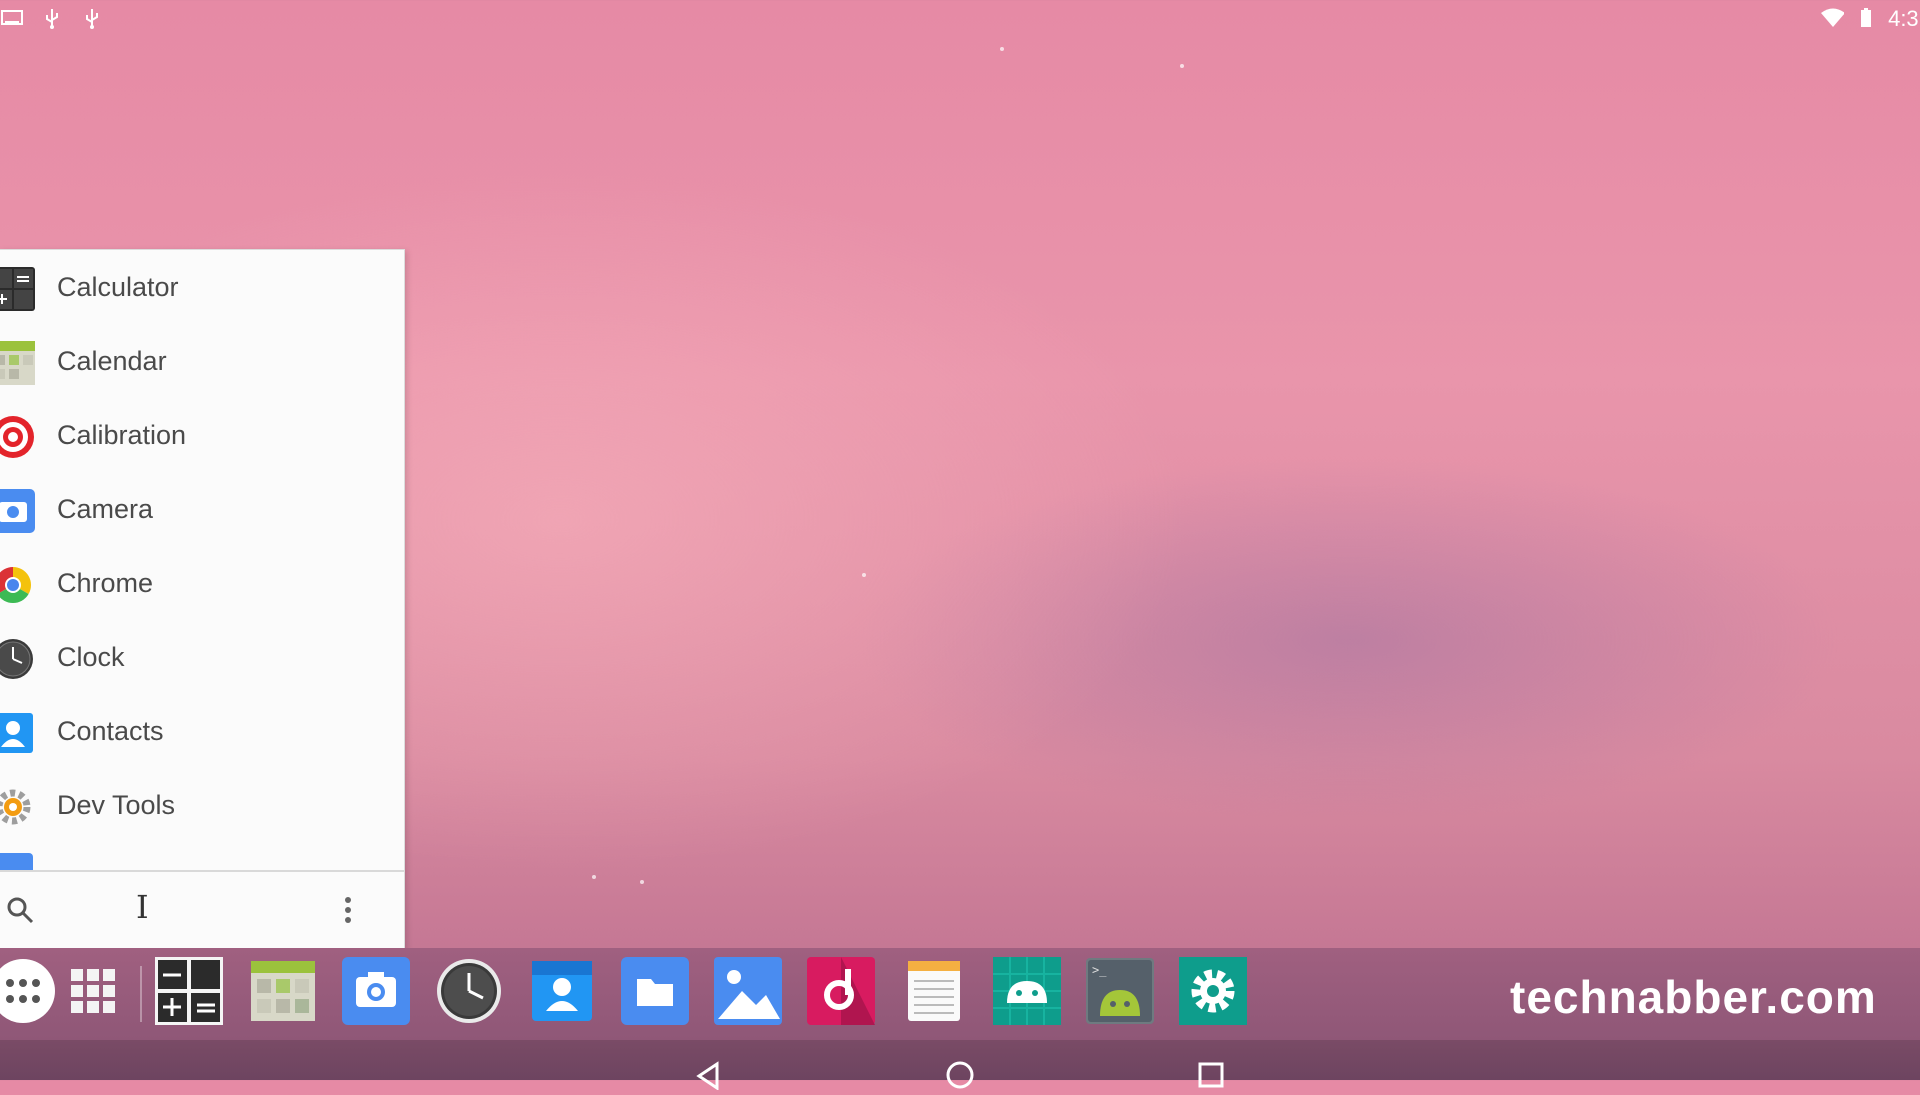  Describe the element at coordinates (105, 508) in the screenshot. I see `app-label: Camera` at that location.